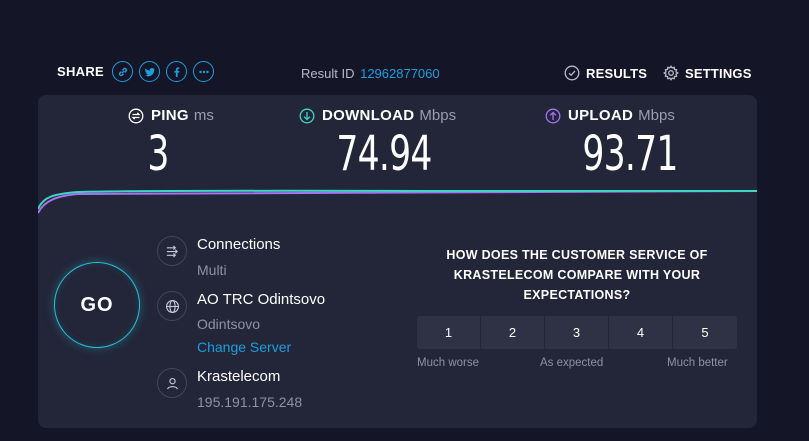 Image resolution: width=809 pixels, height=441 pixels. I want to click on connections-value: Multi, so click(212, 270).